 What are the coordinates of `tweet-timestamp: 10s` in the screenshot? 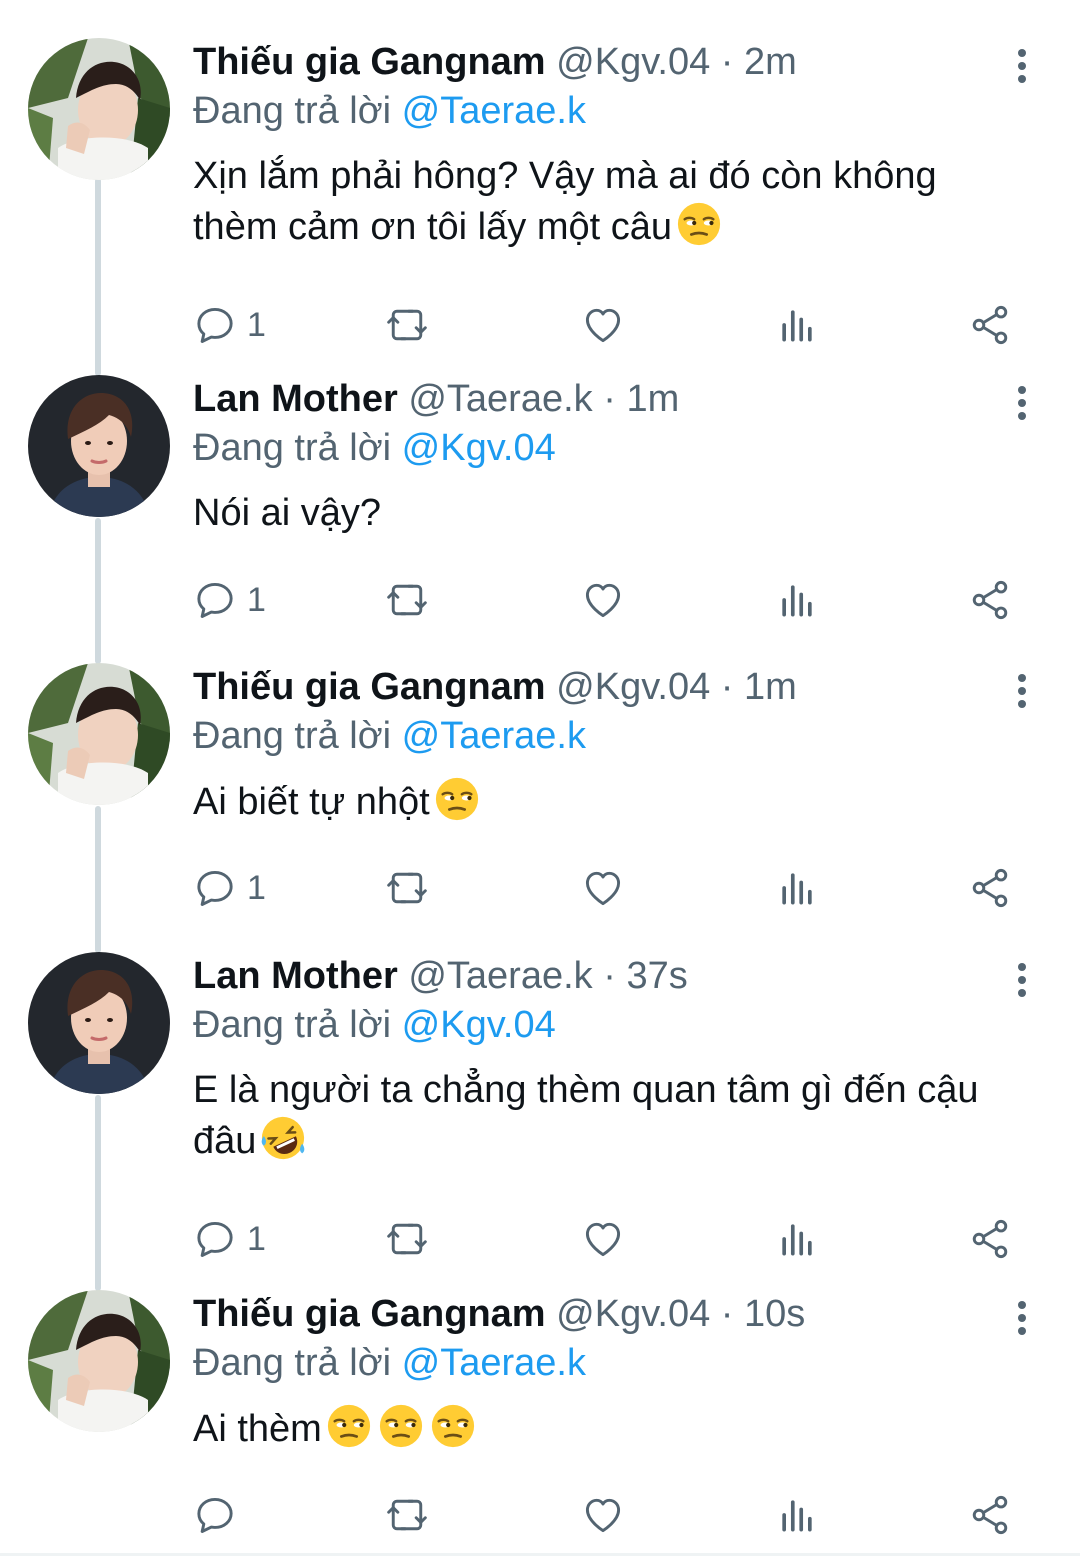 It's located at (774, 1314).